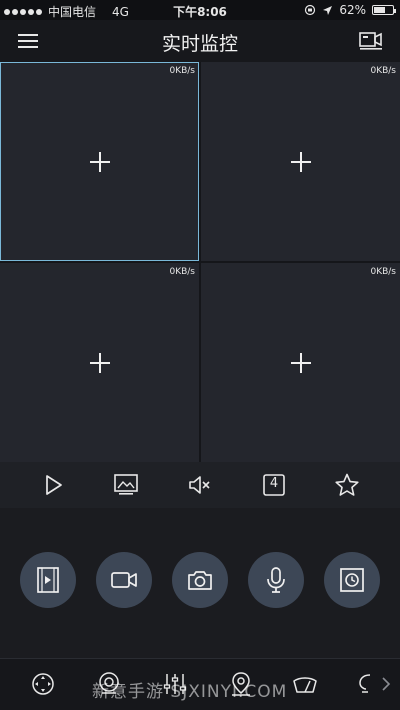  What do you see at coordinates (53, 485) in the screenshot?
I see `play-icon` at bounding box center [53, 485].